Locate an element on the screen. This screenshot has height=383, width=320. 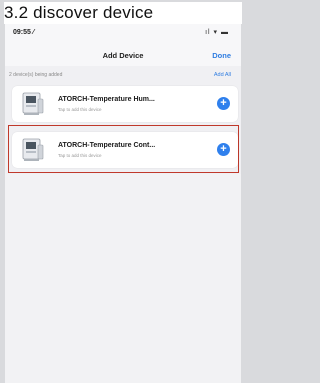
status-time: 09:55 ⁄ is located at coordinates (24, 32).